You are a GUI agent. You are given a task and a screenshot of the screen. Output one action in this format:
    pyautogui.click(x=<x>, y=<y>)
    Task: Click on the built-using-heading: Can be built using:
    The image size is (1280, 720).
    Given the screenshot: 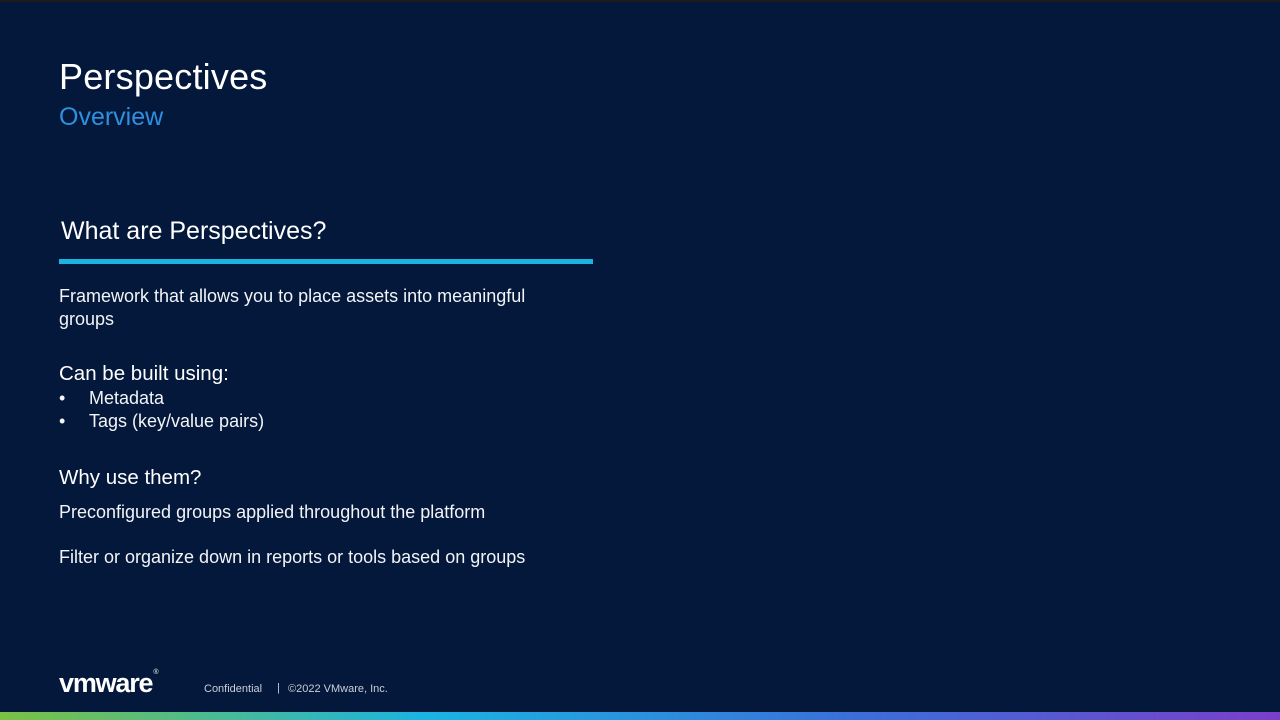 What is the action you would take?
    pyautogui.click(x=144, y=373)
    